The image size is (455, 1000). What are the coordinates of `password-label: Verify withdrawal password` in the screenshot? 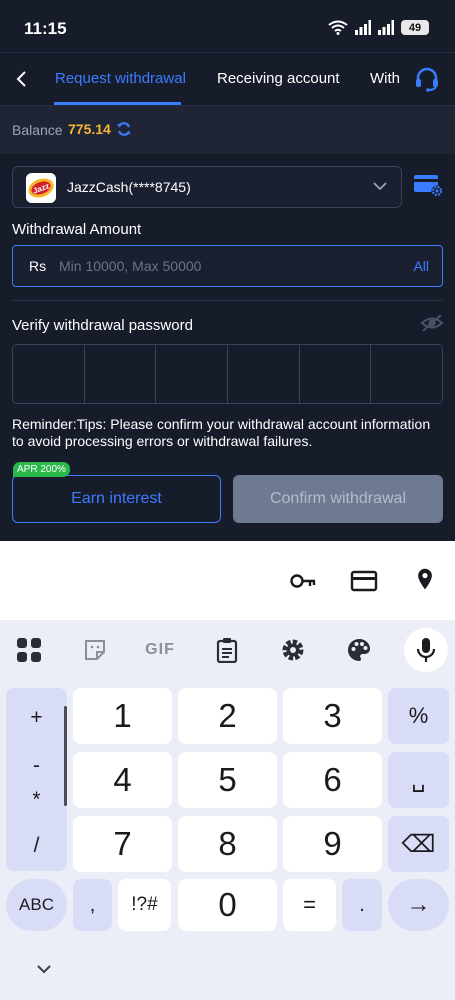 It's located at (102, 325).